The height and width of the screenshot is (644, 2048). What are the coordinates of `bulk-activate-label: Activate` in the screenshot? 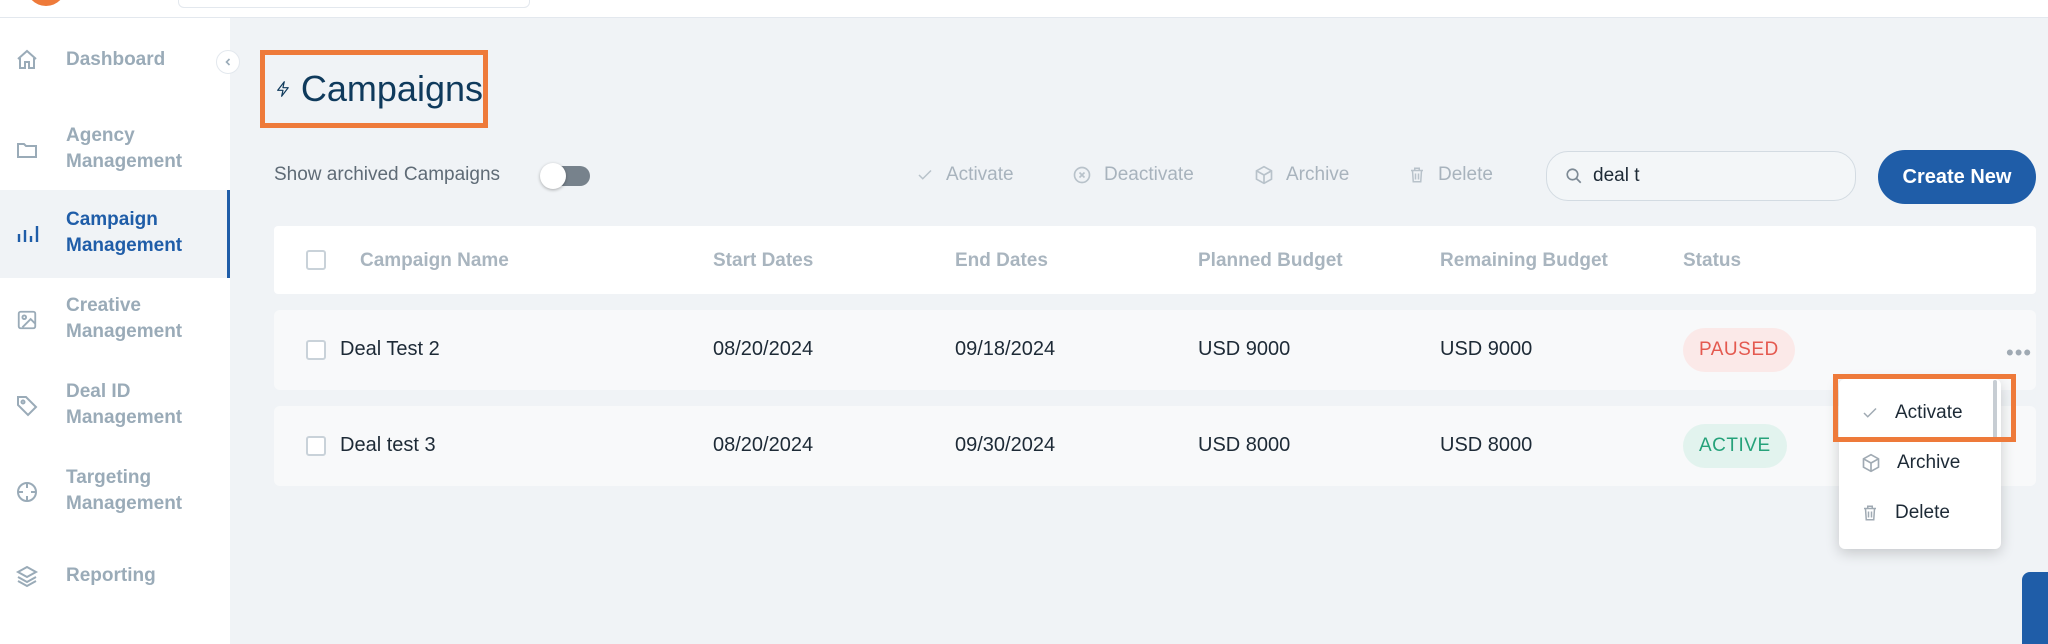 It's located at (980, 174).